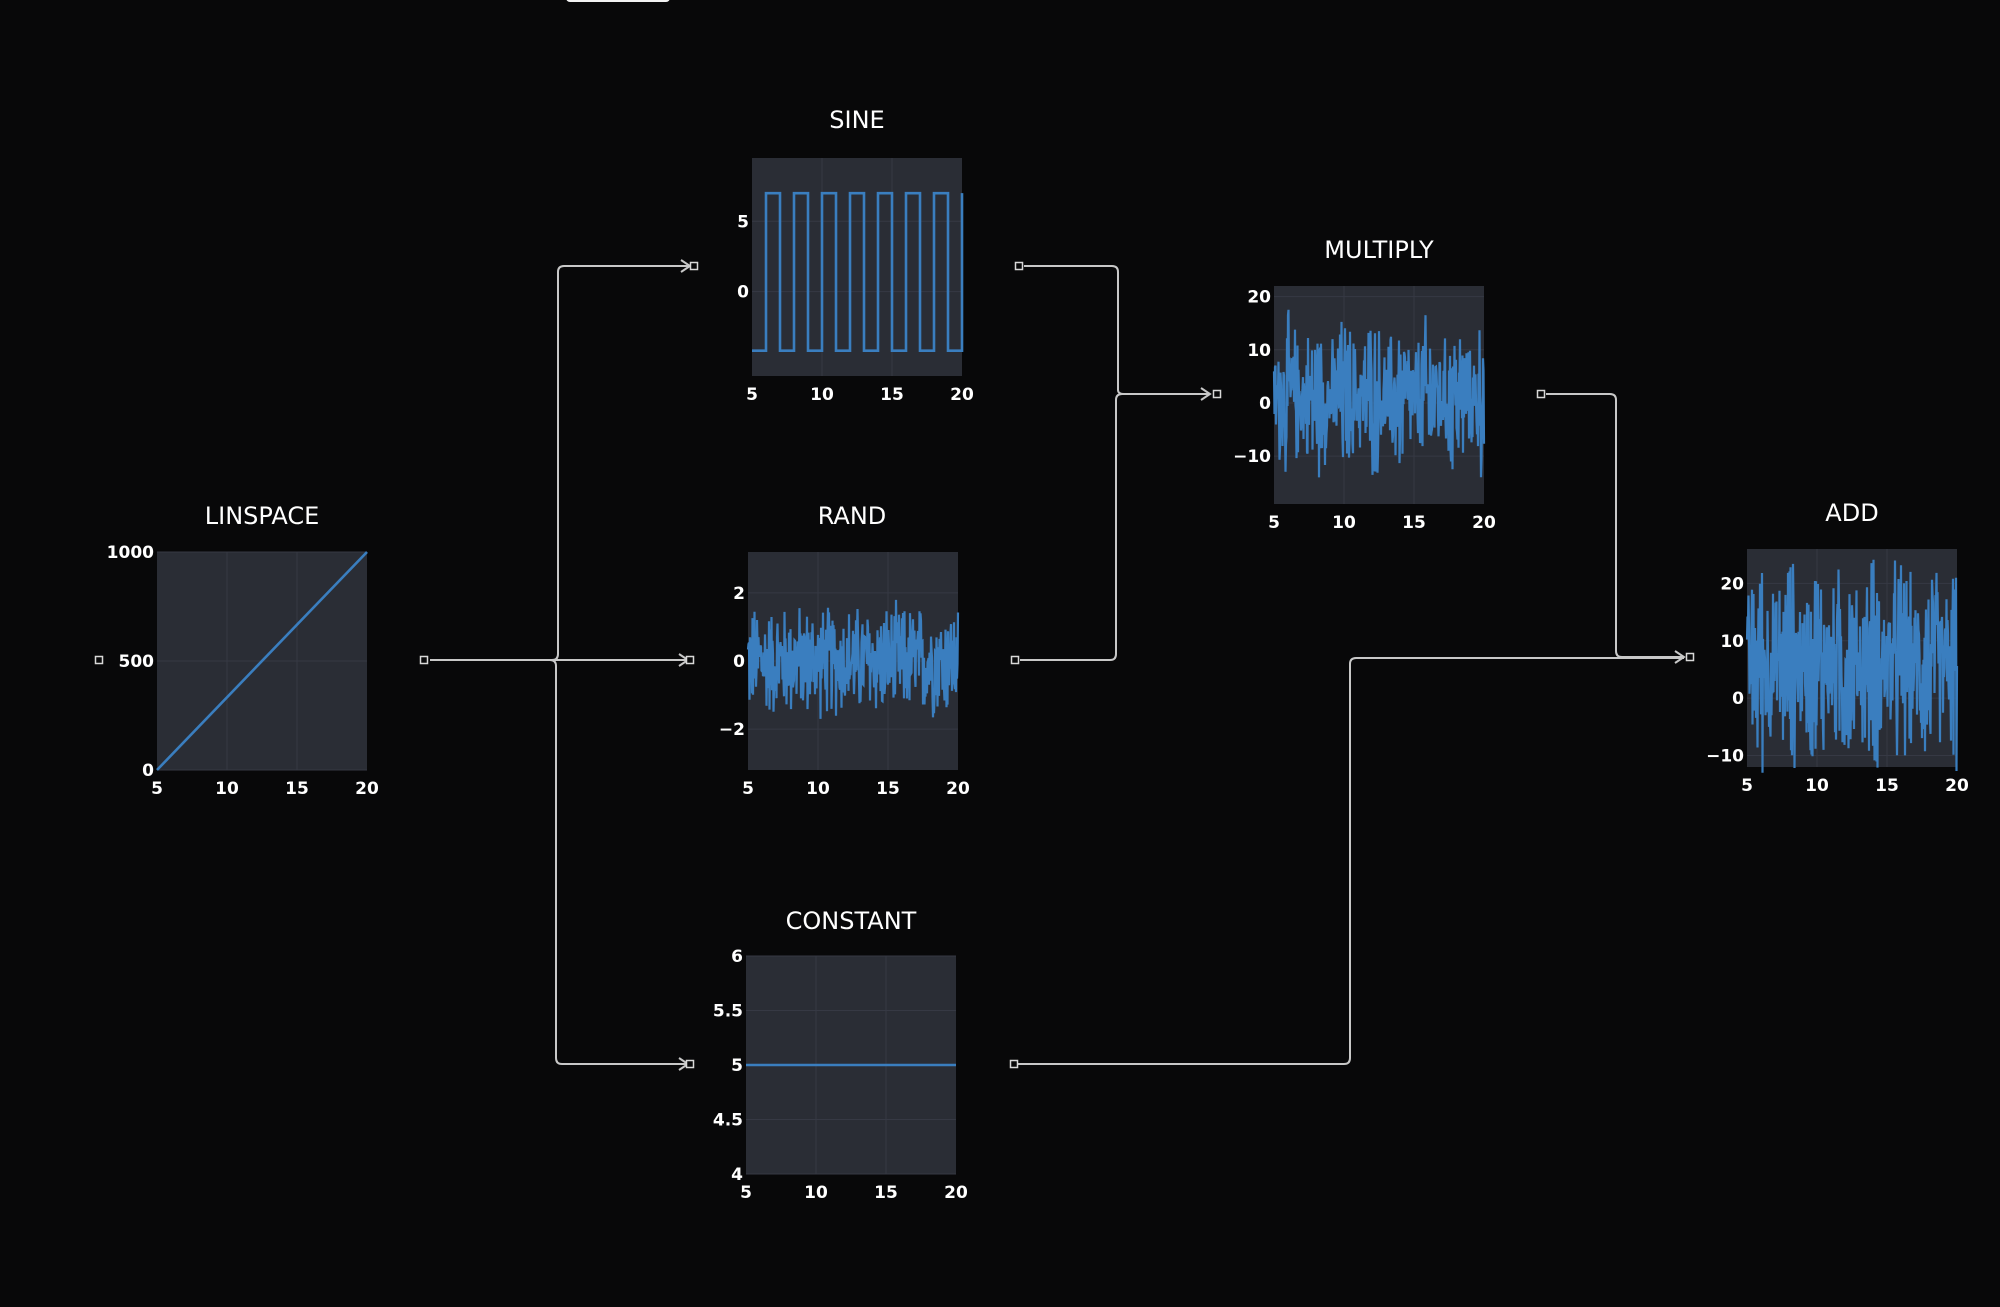  Describe the element at coordinates (1344, 523) in the screenshot. I see `multiply-xtick: 10` at that location.